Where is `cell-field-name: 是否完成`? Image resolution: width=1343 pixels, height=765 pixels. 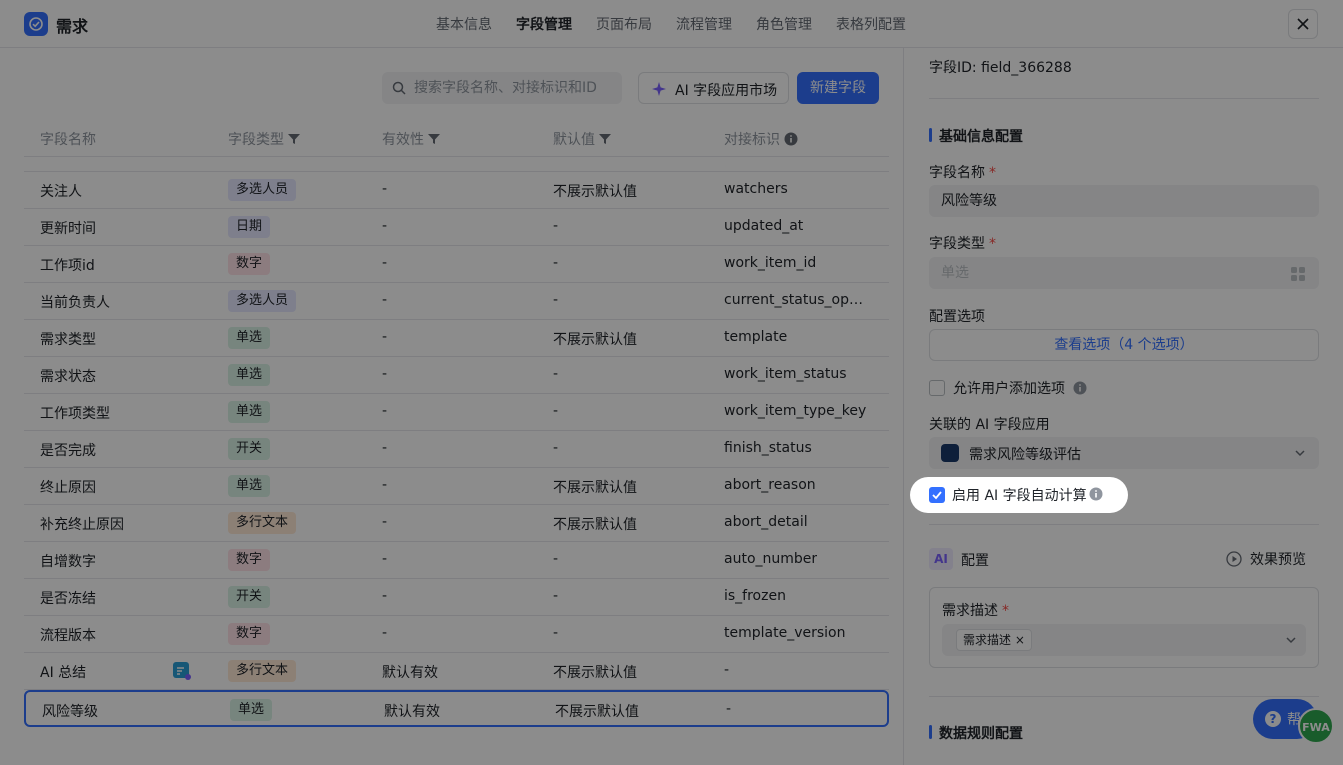 cell-field-name: 是否完成 is located at coordinates (68, 451).